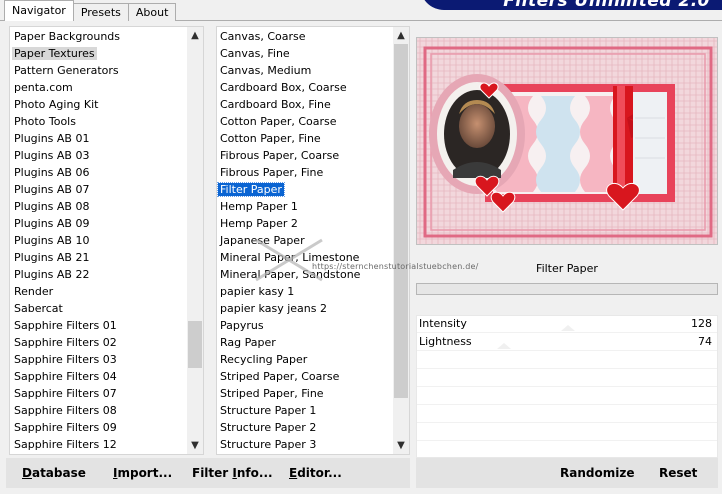 The height and width of the screenshot is (494, 722). Describe the element at coordinates (98, 36) in the screenshot. I see `list-item: Paper Backgrounds` at that location.